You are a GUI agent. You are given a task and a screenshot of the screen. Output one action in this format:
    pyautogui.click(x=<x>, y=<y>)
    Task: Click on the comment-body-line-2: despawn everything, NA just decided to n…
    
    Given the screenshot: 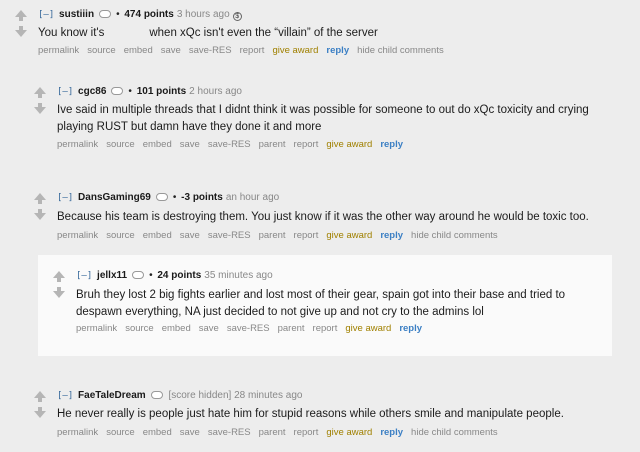 What is the action you would take?
    pyautogui.click(x=280, y=312)
    